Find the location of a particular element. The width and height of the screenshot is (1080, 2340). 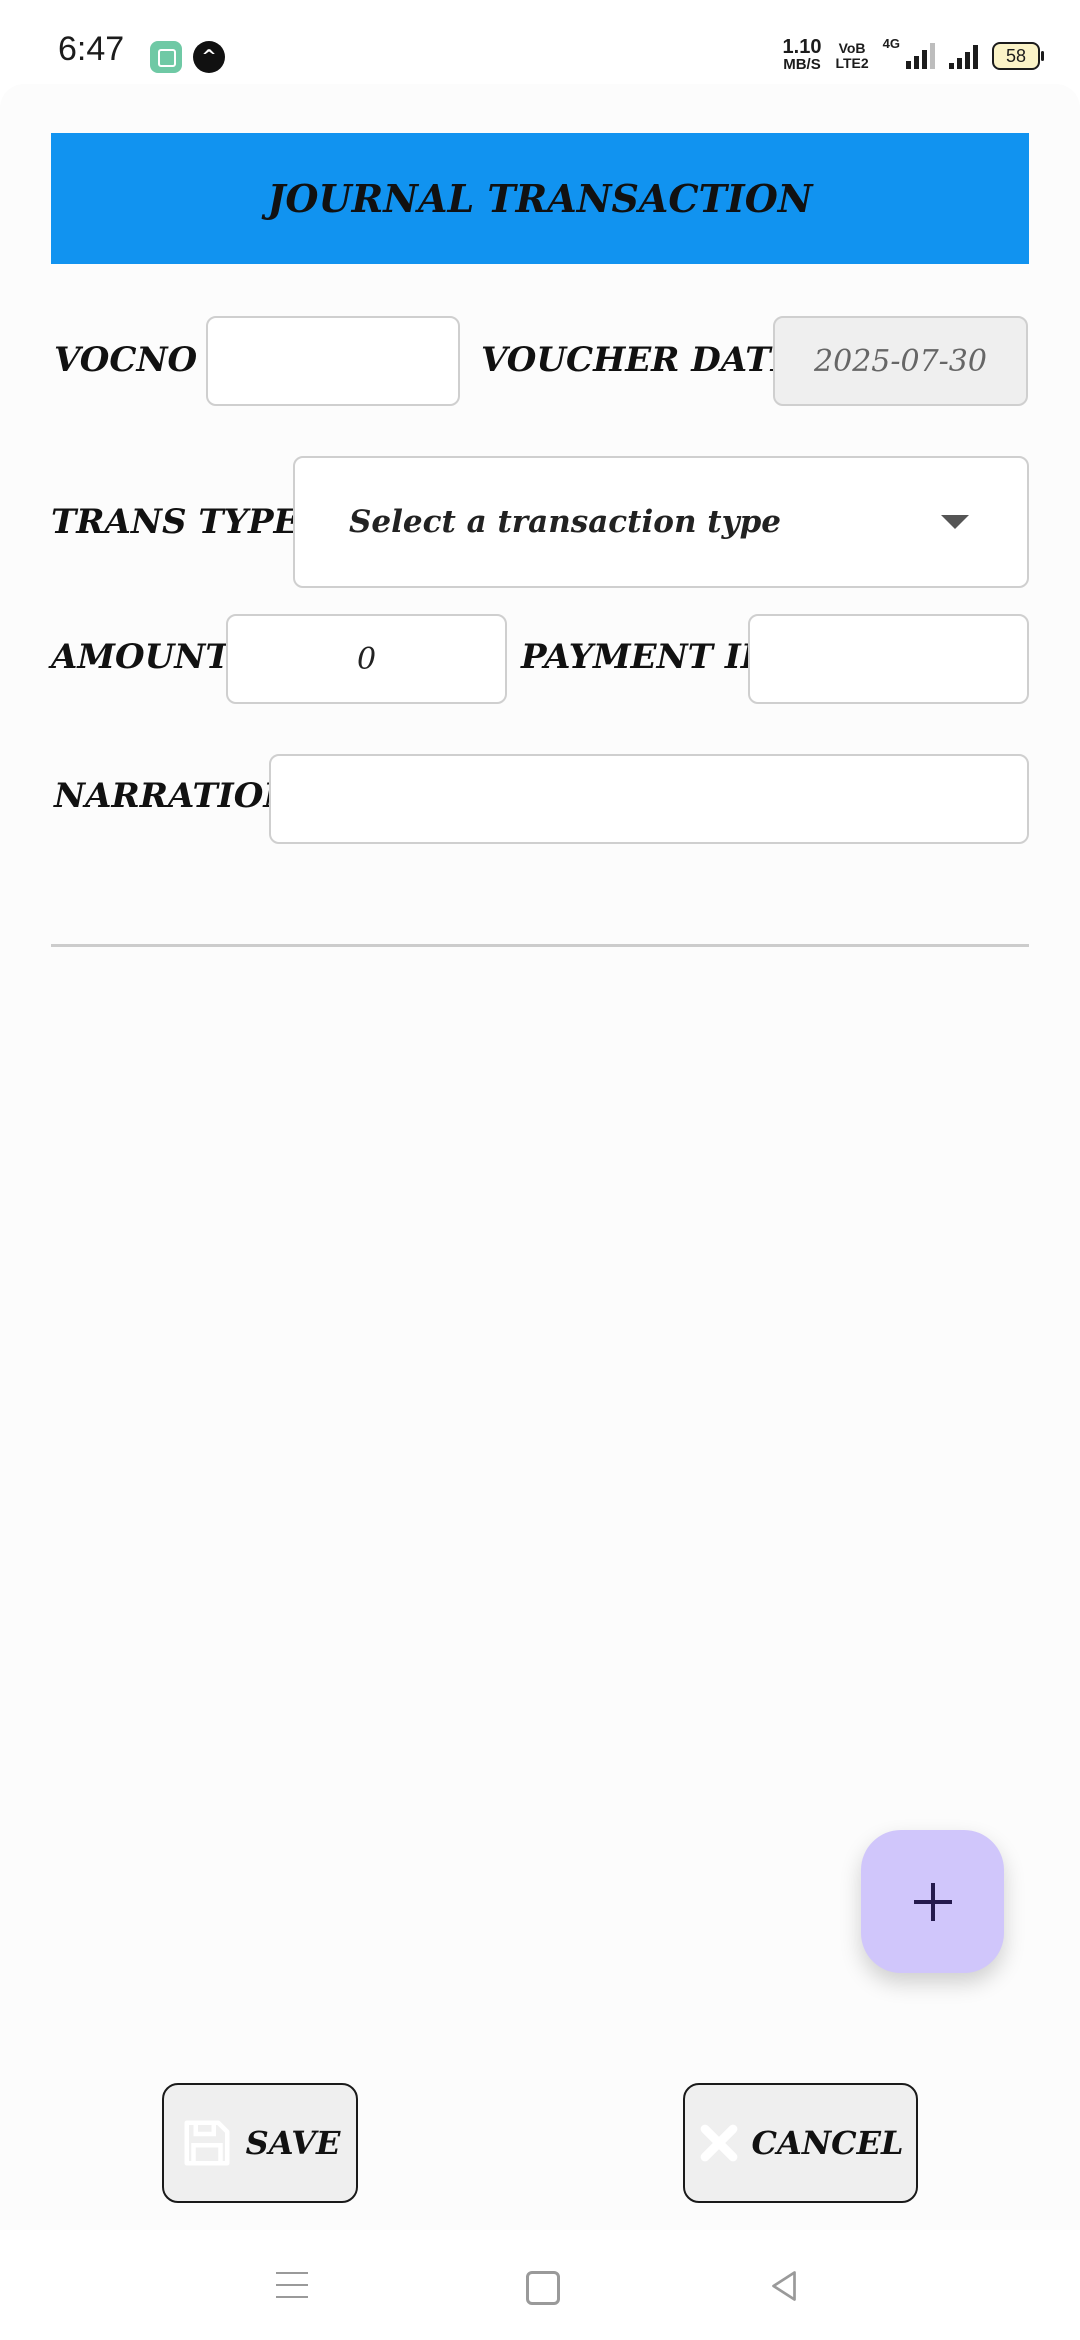

menu-icon is located at coordinates (292, 2285).